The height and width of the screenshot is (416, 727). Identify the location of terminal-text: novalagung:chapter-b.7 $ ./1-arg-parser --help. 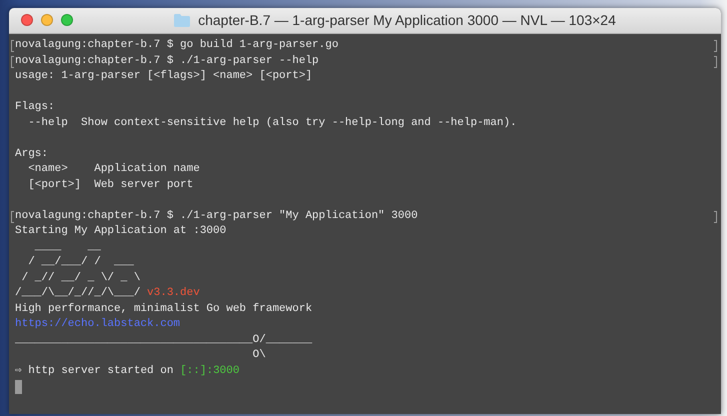
(167, 60).